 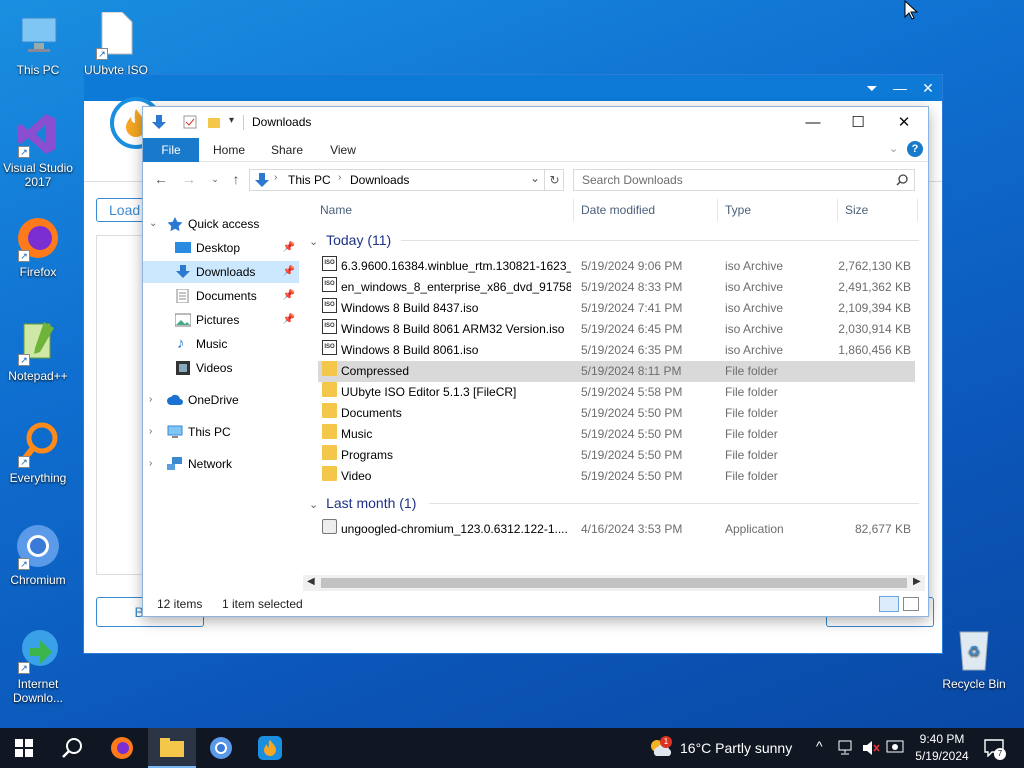 What do you see at coordinates (893, 148) in the screenshot?
I see `expand-ribbon-icon: ⌄` at bounding box center [893, 148].